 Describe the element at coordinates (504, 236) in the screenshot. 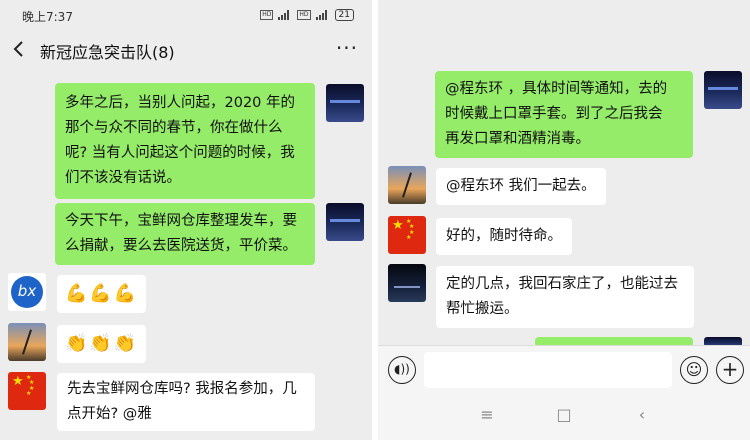

I see `message-bubble-8: 好的，随时待命。` at that location.